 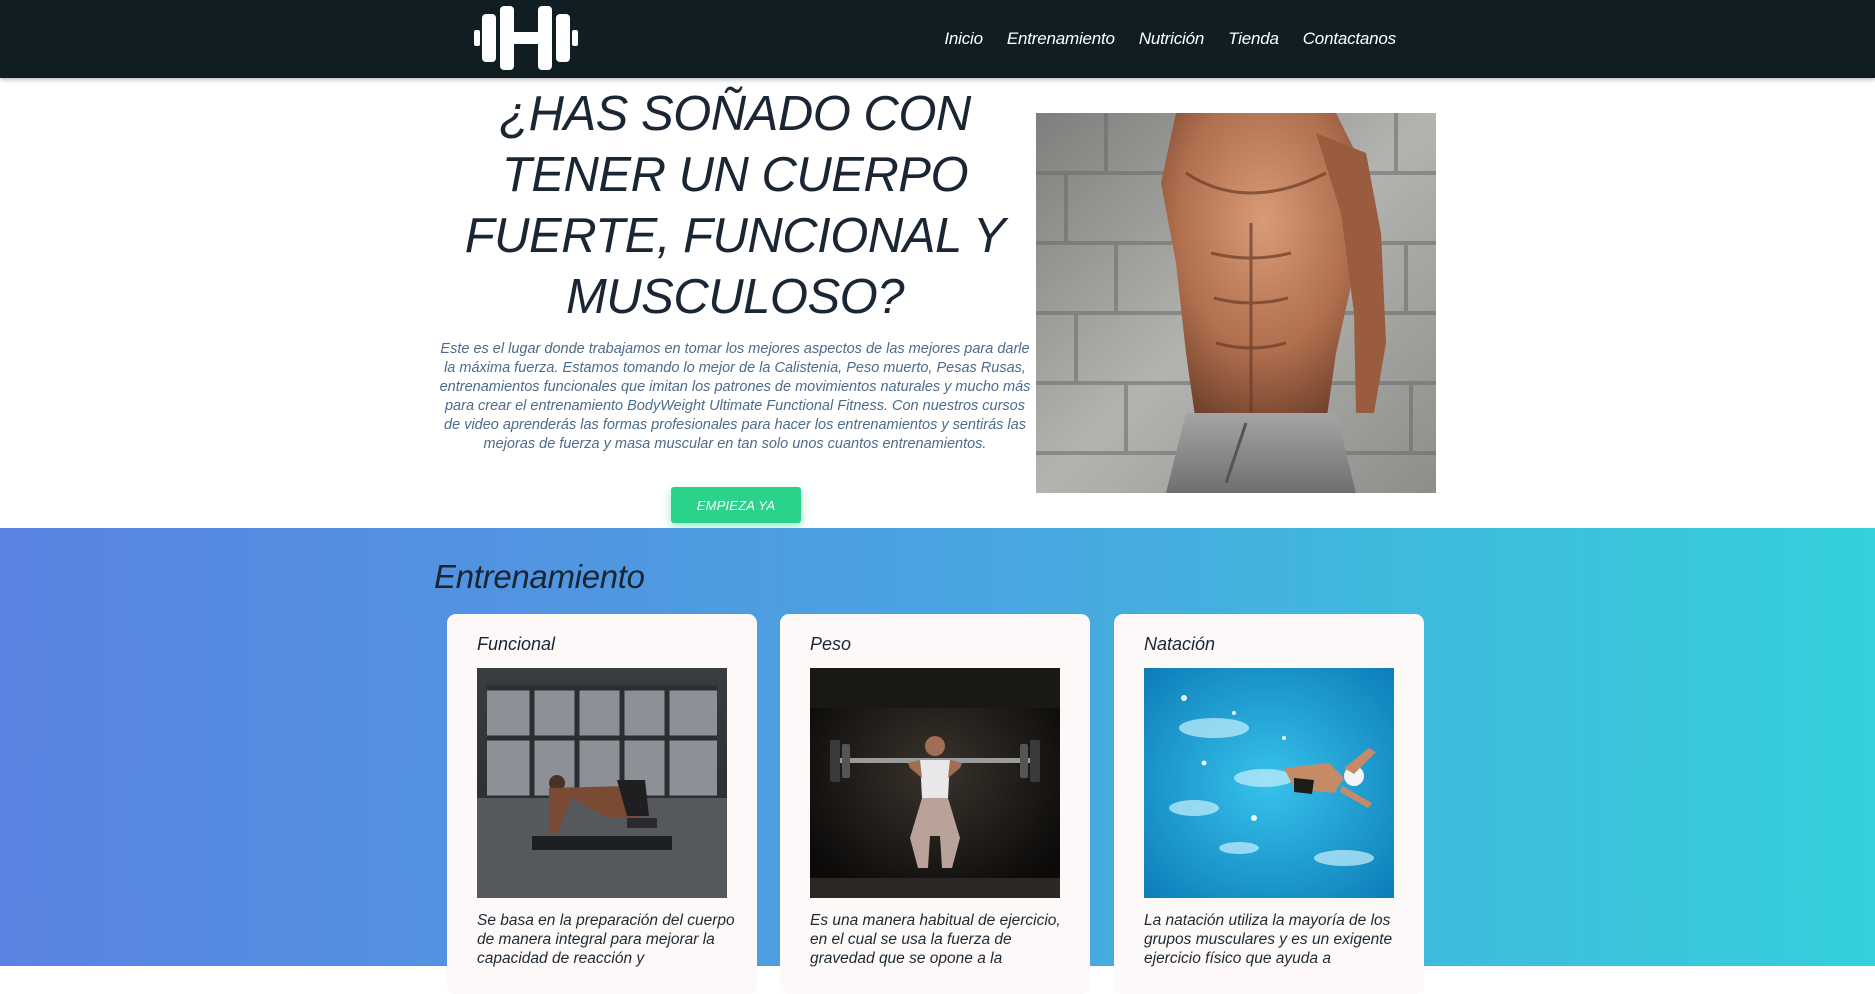 What do you see at coordinates (736, 505) in the screenshot?
I see `start-now-button: Empieza ya` at bounding box center [736, 505].